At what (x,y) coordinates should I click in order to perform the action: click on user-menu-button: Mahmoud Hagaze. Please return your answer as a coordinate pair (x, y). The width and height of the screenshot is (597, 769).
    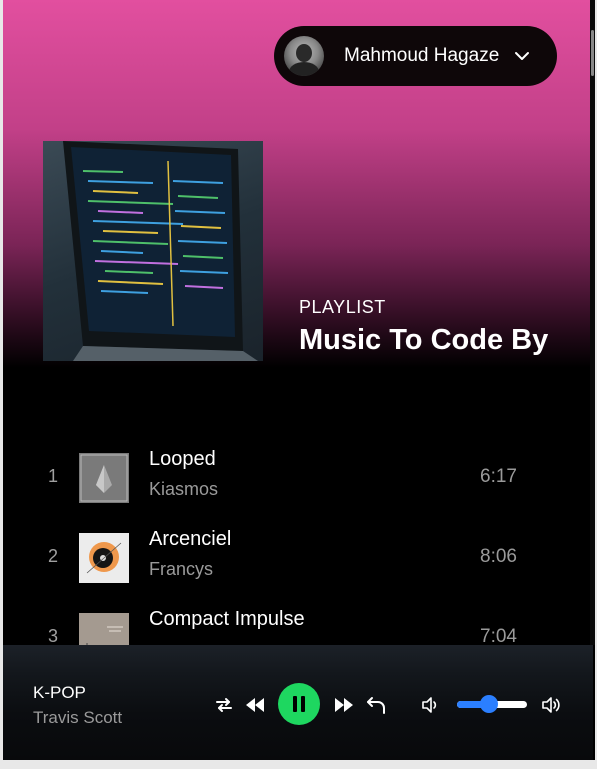
    Looking at the image, I should click on (415, 56).